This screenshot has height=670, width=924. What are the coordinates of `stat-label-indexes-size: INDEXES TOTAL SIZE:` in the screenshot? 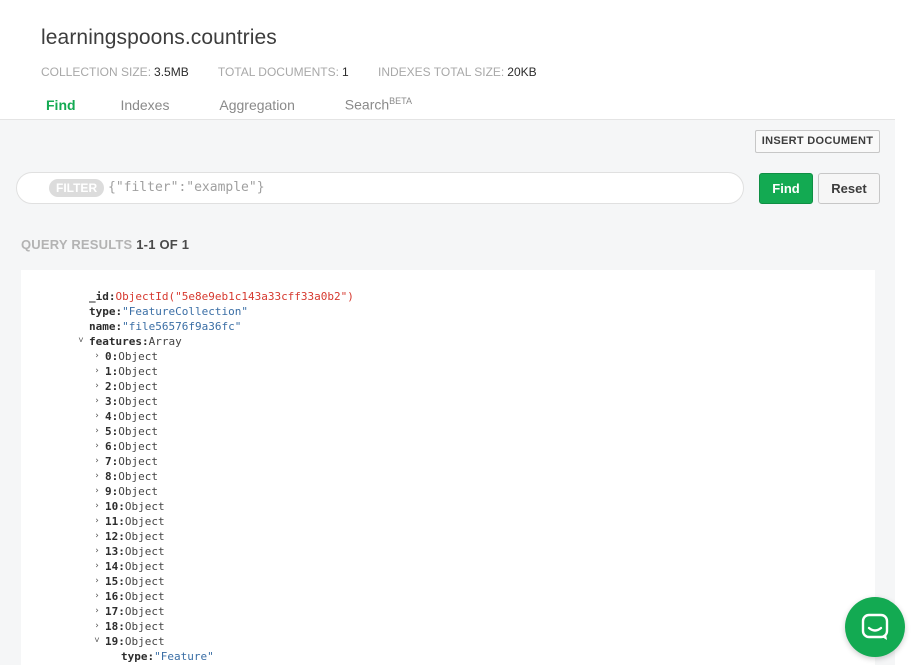 It's located at (441, 72).